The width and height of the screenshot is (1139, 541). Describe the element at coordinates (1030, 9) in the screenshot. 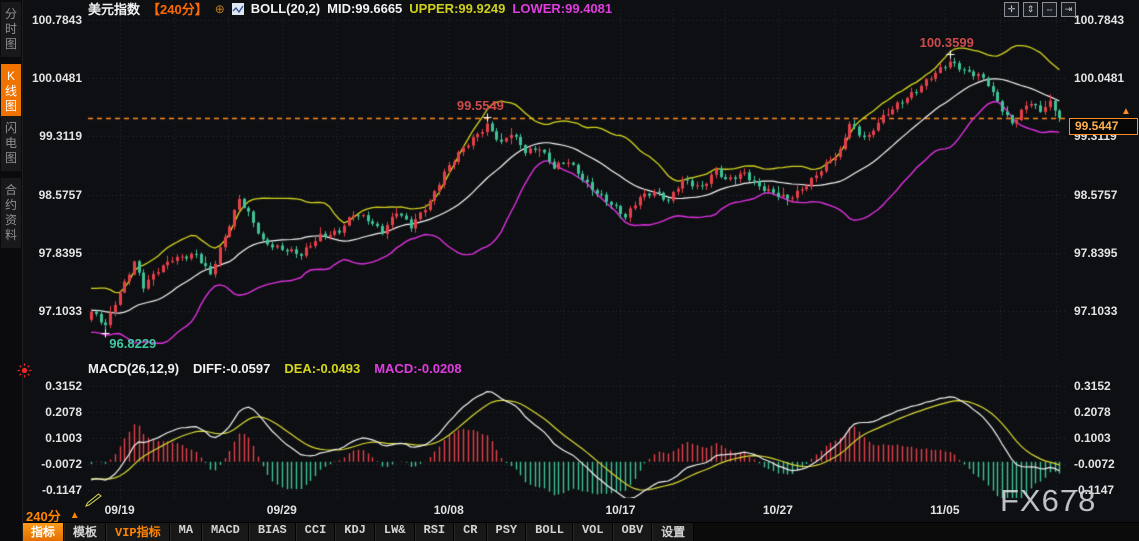

I see `vertical-scale-icon: ⇕` at that location.